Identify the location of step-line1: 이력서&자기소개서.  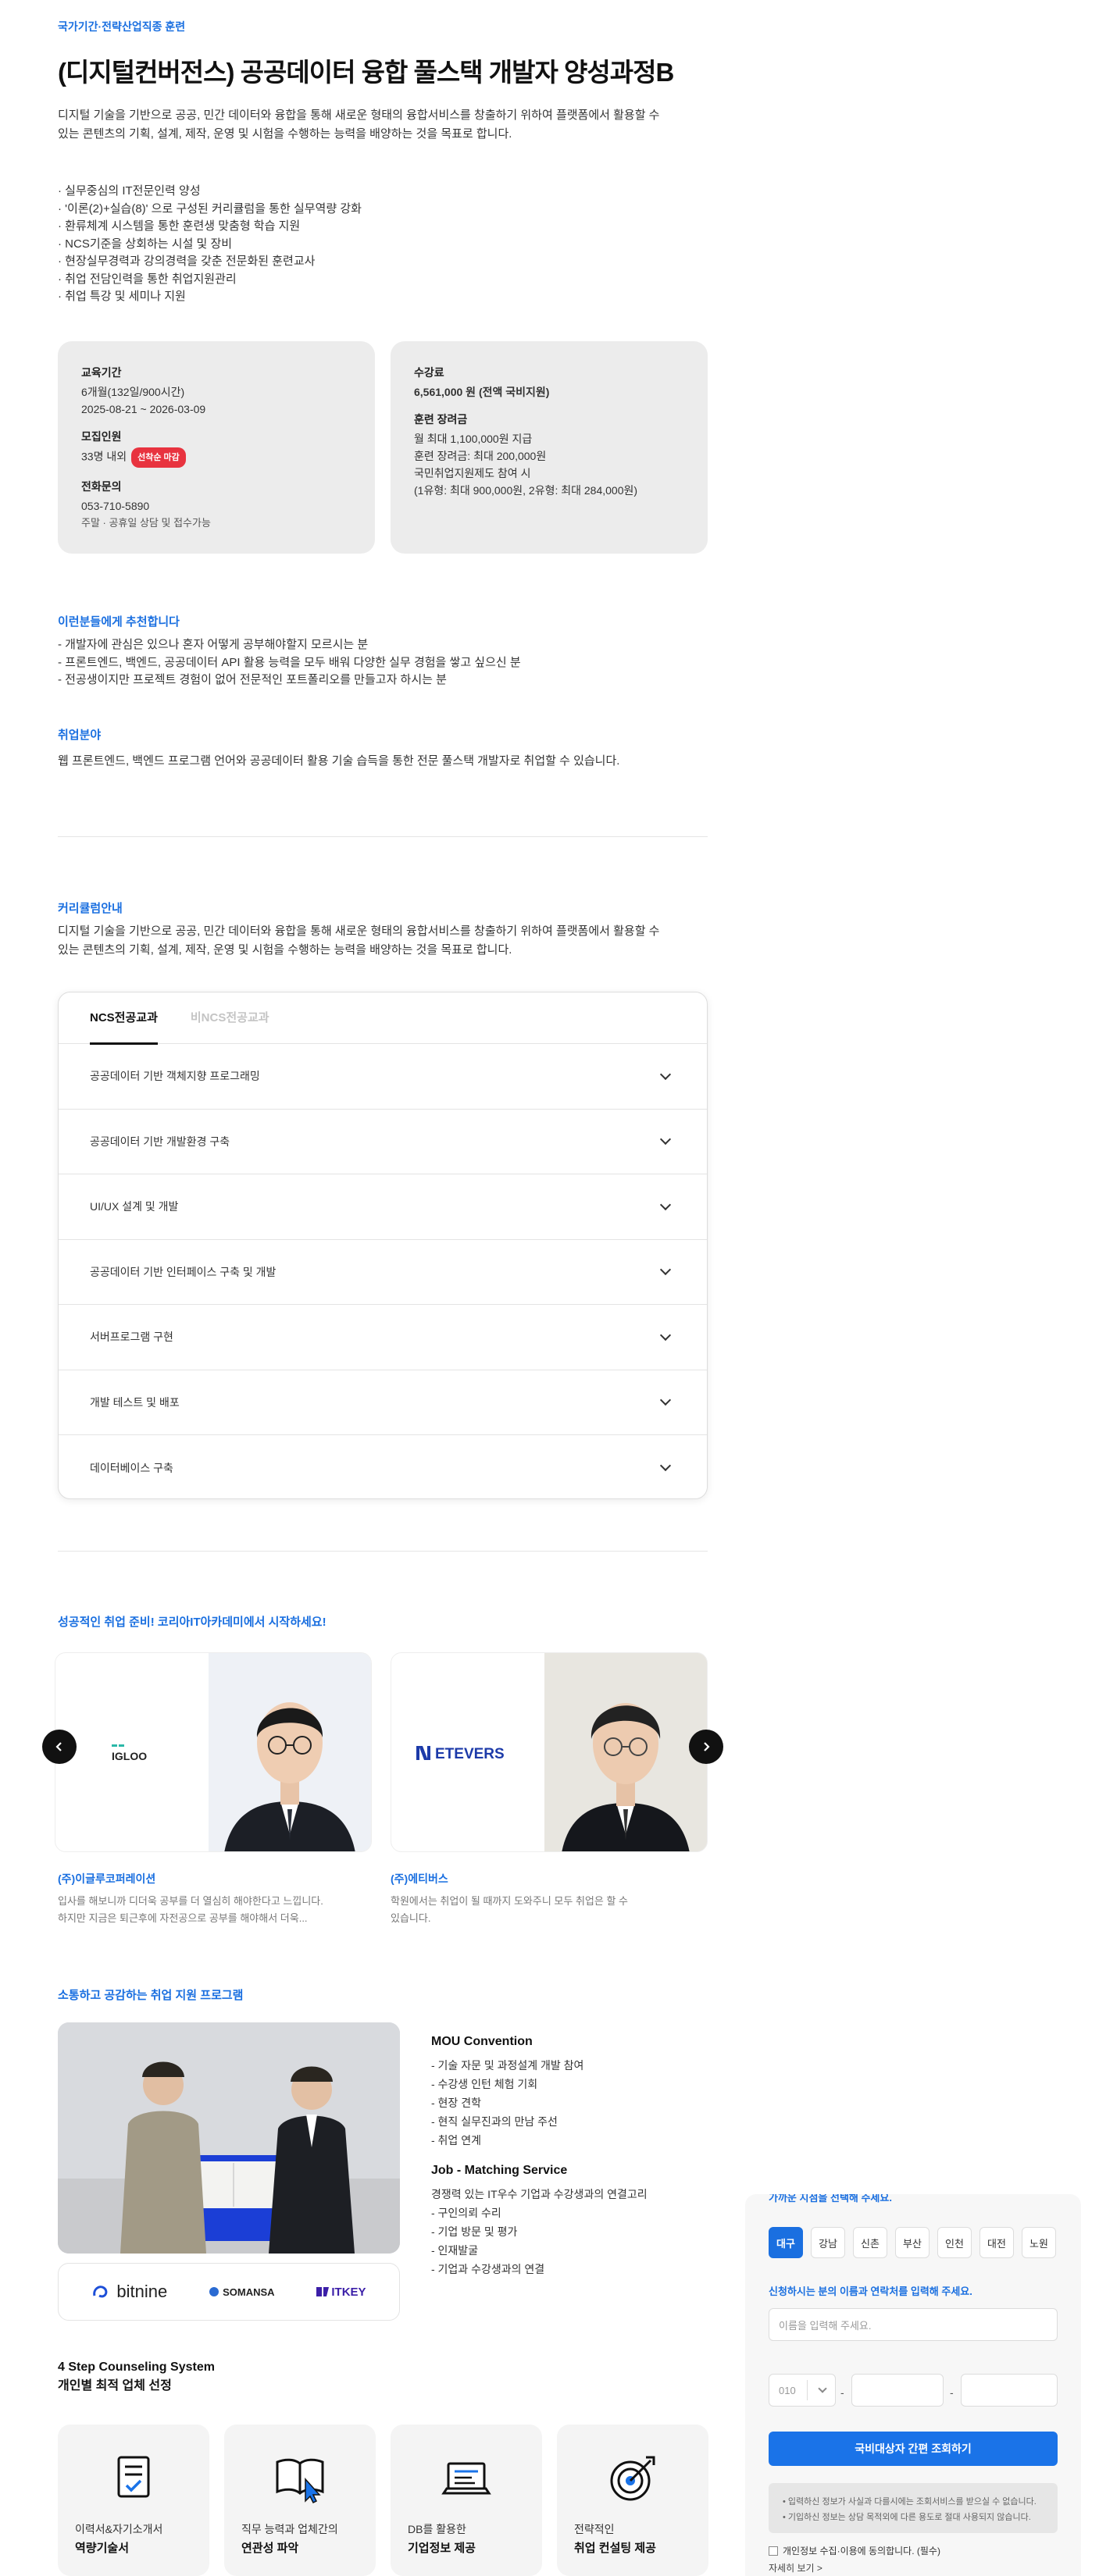
(119, 2529).